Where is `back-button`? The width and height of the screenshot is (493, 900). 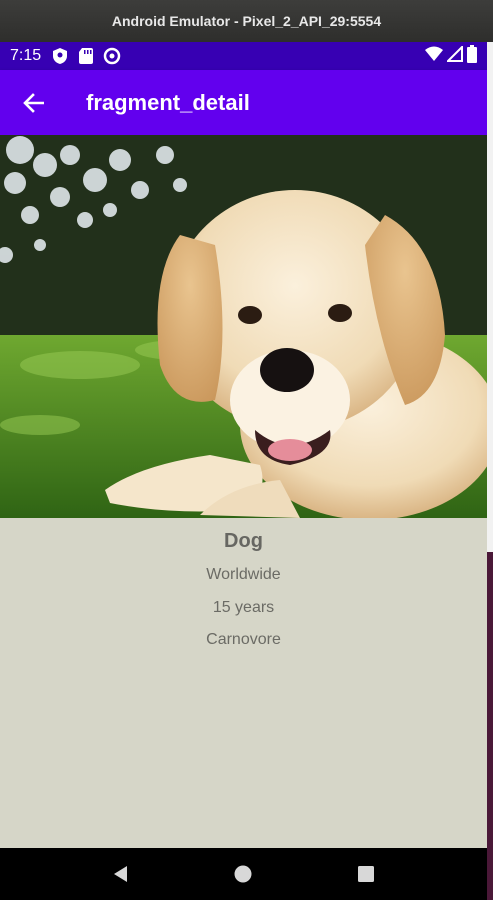 back-button is located at coordinates (33, 102).